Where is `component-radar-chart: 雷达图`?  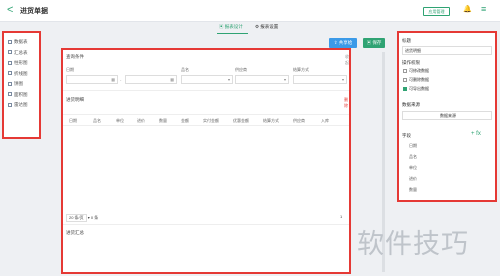 component-radar-chart: 雷达图 is located at coordinates (21, 105).